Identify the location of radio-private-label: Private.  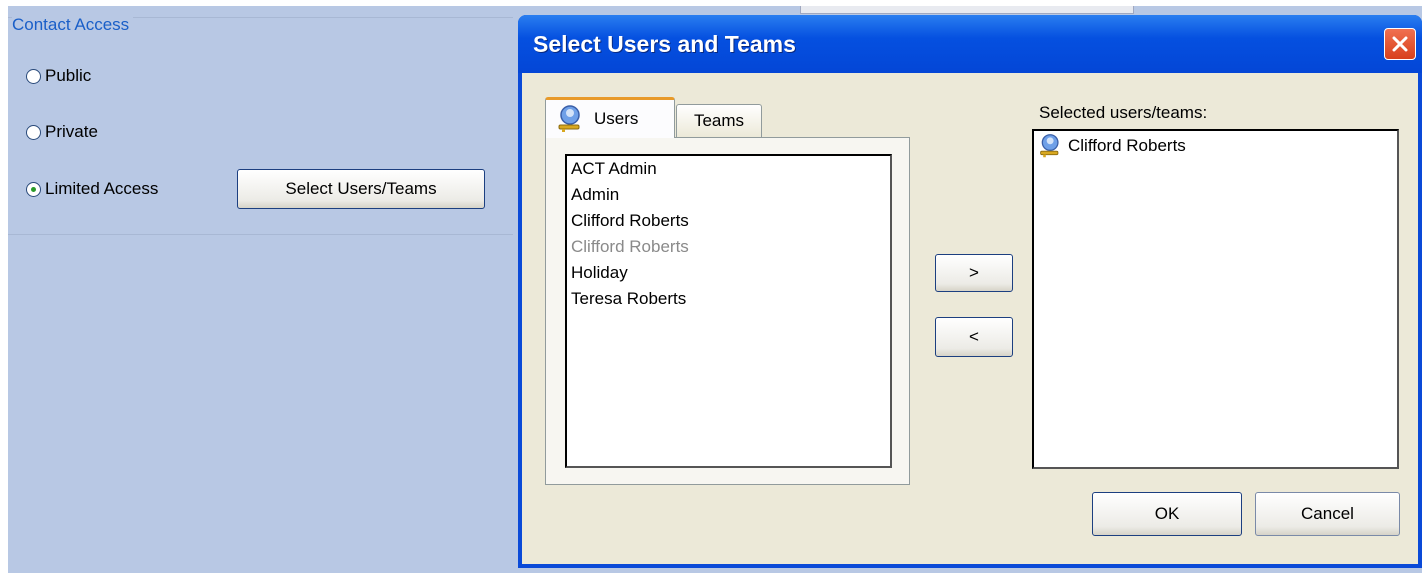
(71, 131).